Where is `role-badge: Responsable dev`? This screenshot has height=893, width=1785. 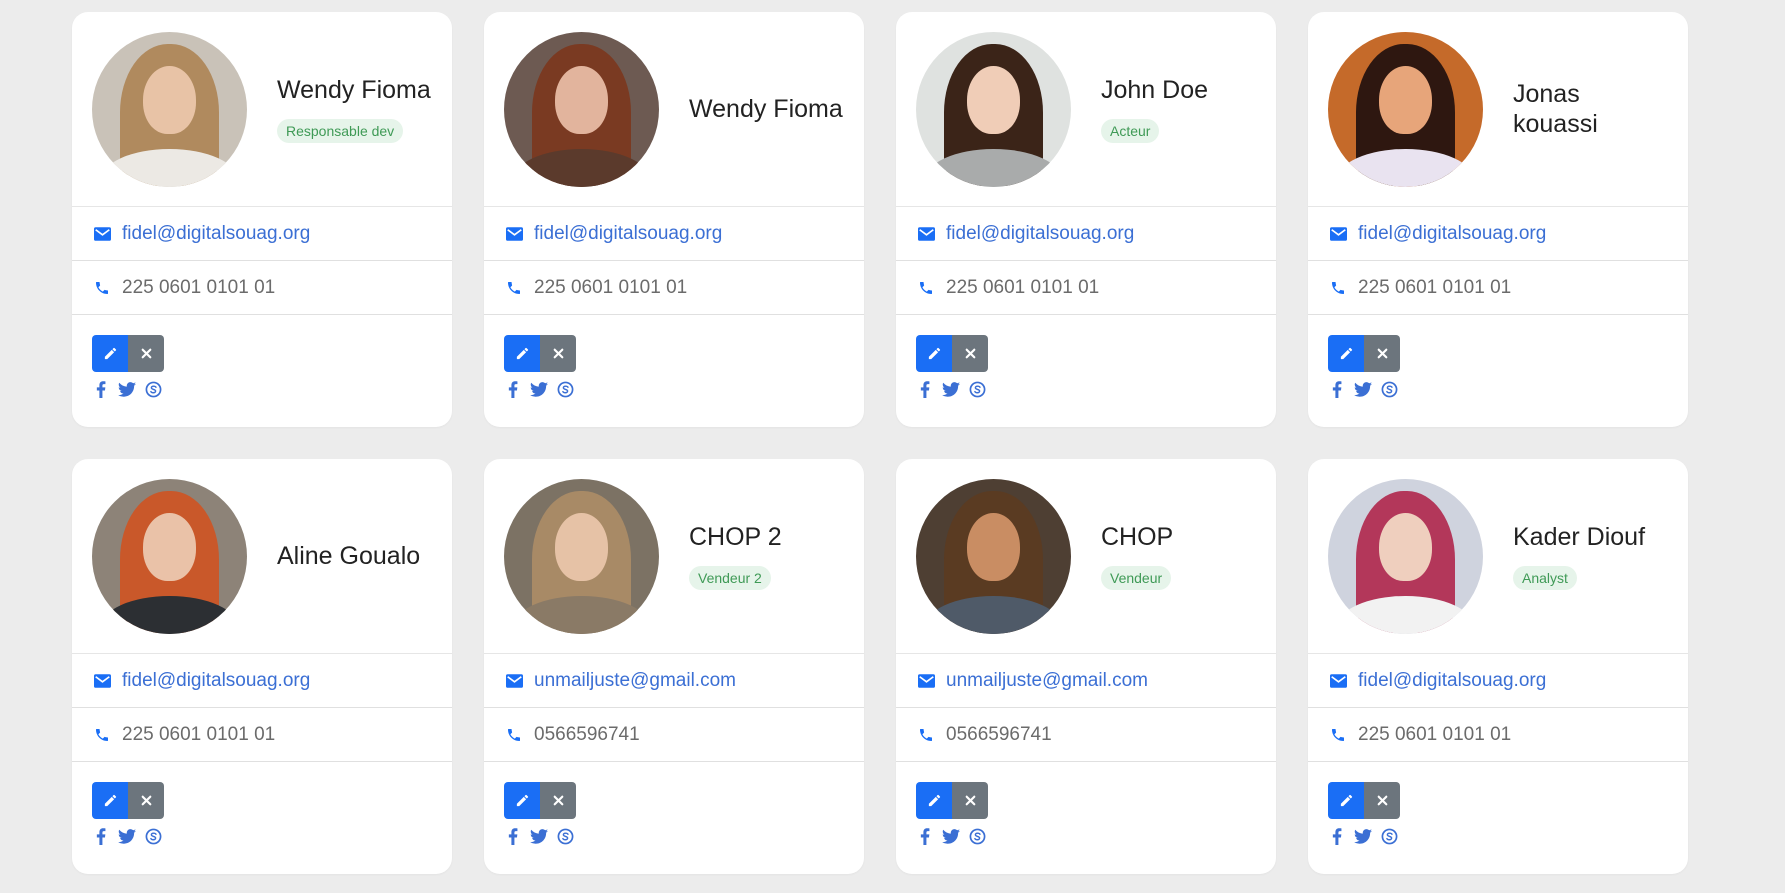
role-badge: Responsable dev is located at coordinates (340, 131).